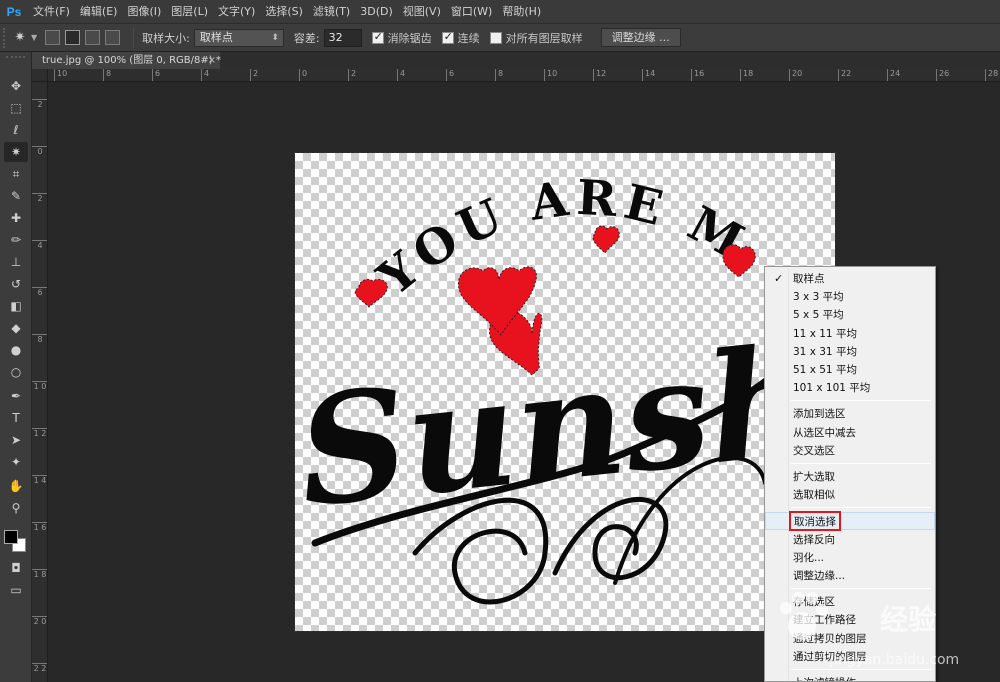 This screenshot has width=1000, height=682. Describe the element at coordinates (850, 352) in the screenshot. I see `context-menu-item: 31 x 31 平均` at that location.